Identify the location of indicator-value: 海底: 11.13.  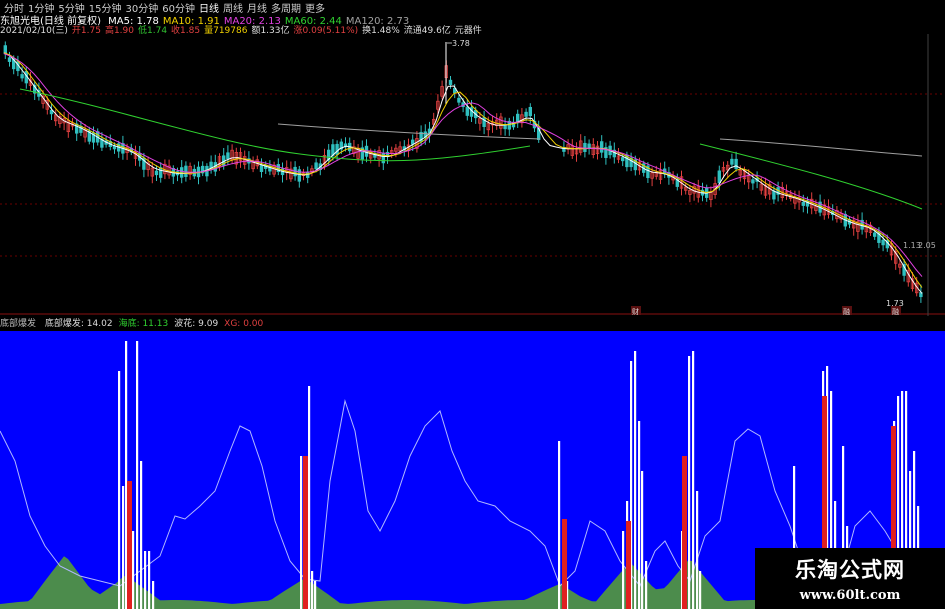
(143, 324).